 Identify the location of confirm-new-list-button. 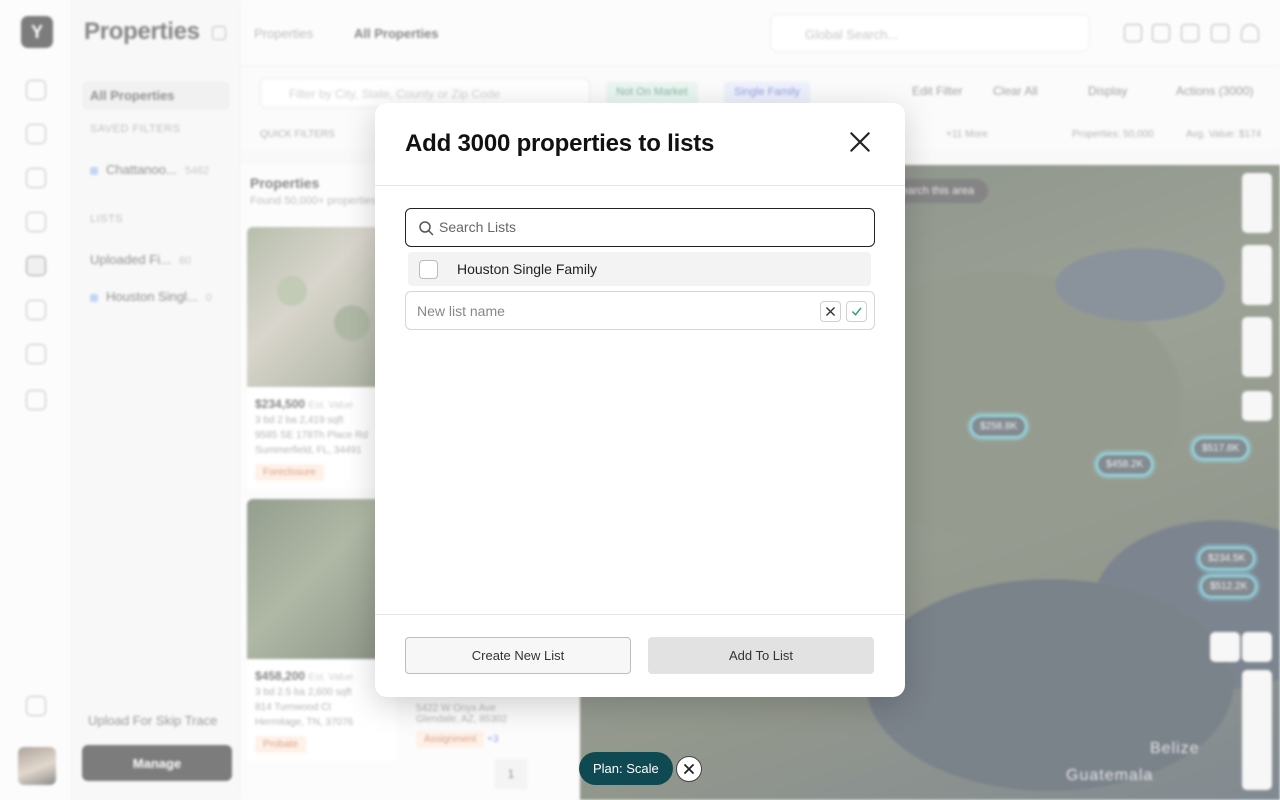
(856, 311).